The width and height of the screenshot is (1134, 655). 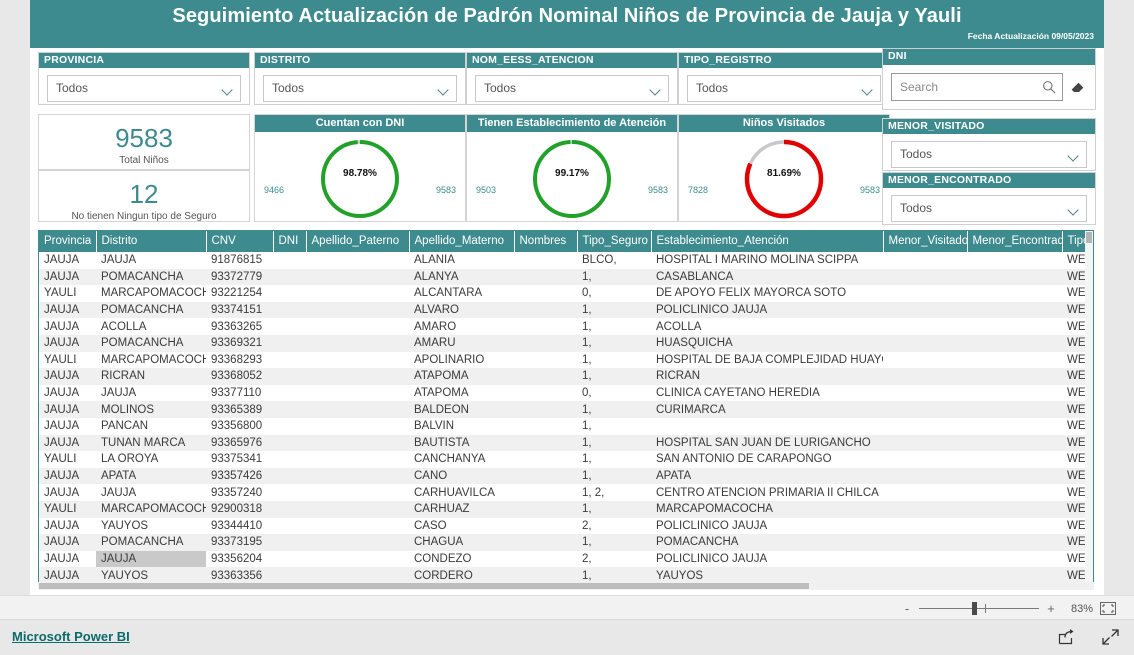 What do you see at coordinates (907, 608) in the screenshot?
I see `zoom-out-button: -` at bounding box center [907, 608].